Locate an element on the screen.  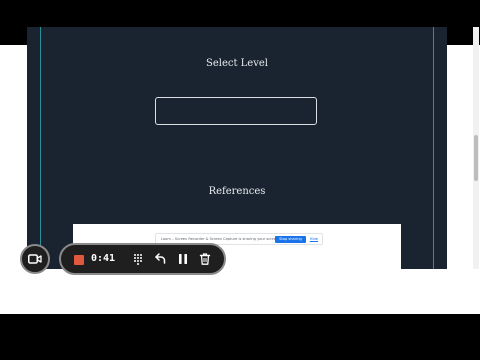
camera-icon is located at coordinates (35, 259).